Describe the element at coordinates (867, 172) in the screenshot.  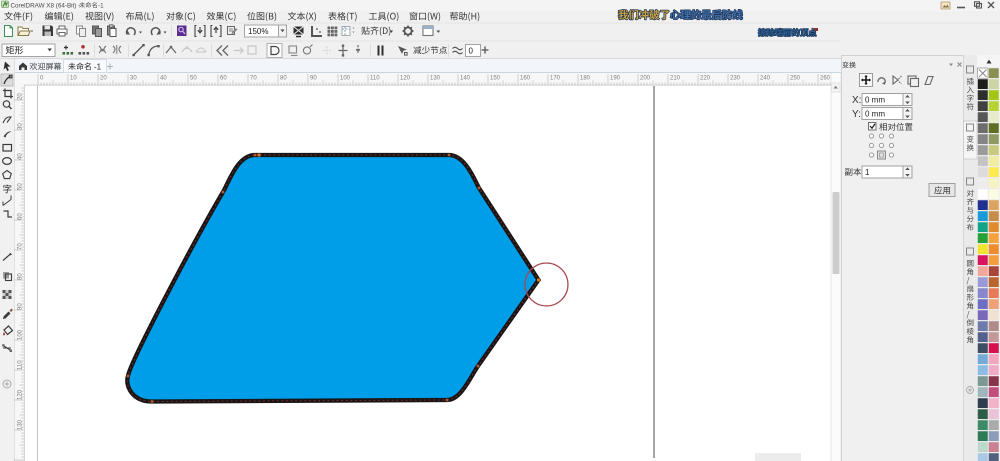
I see `svg-text: 1` at that location.